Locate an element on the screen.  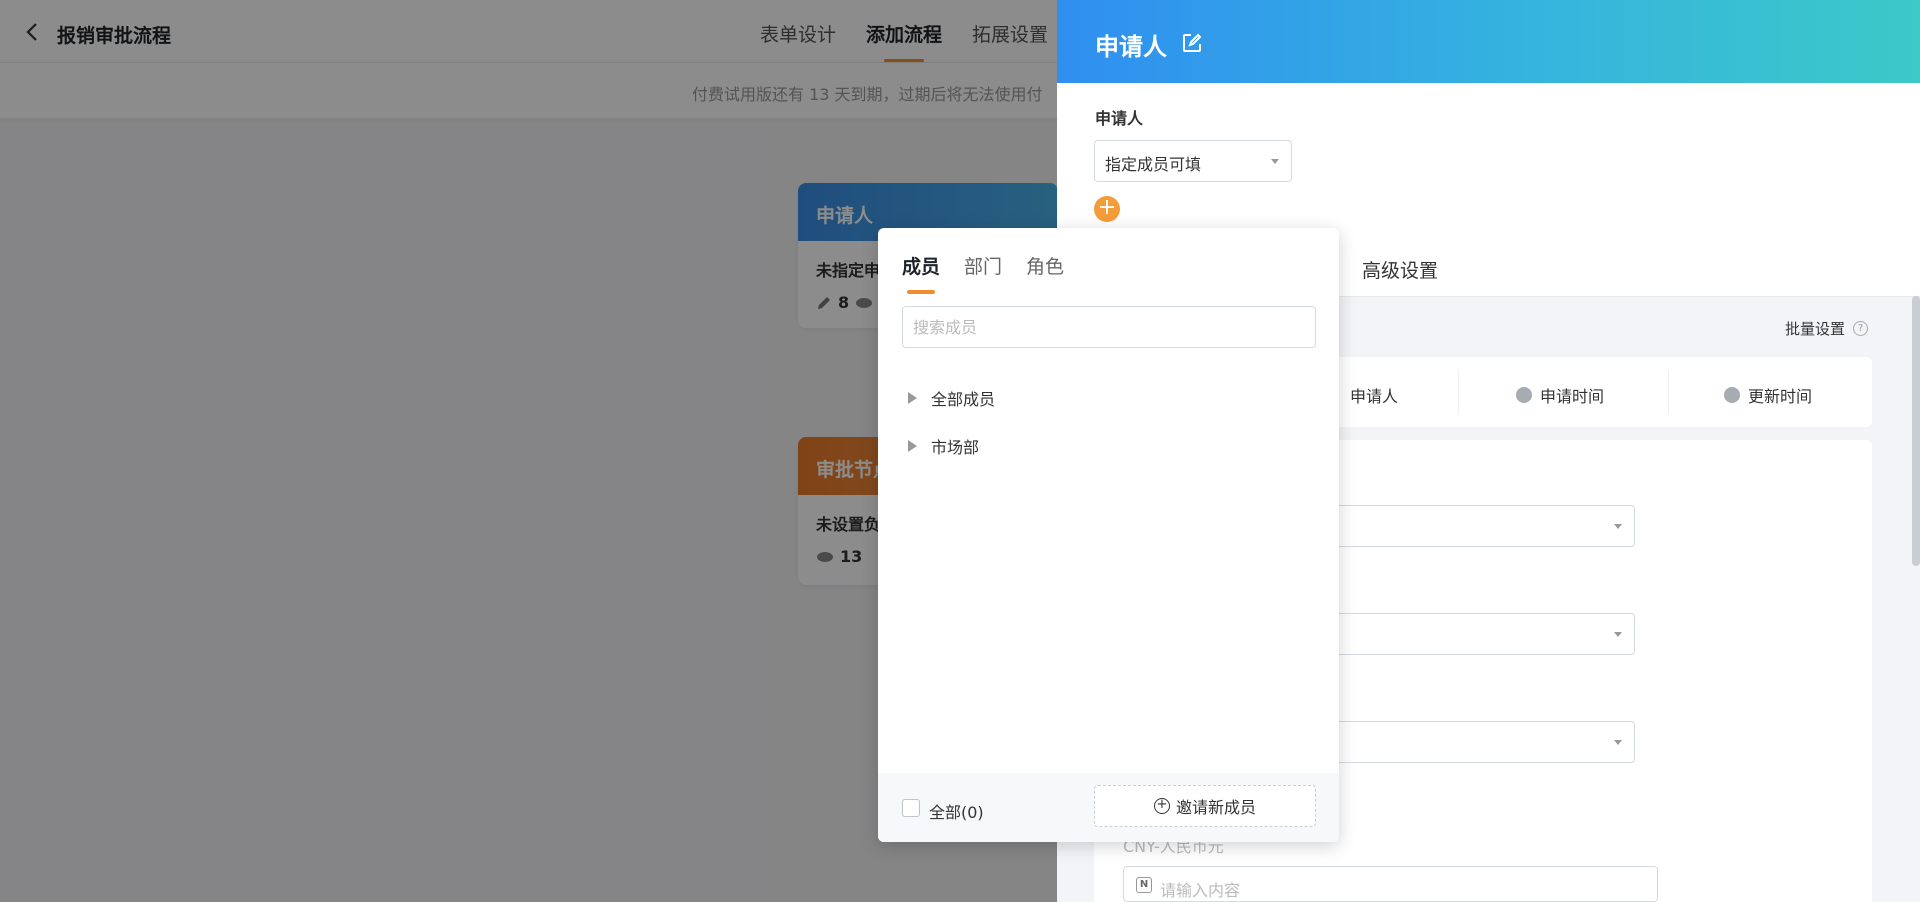
picker-tabs: 成员 部门 角色 is located at coordinates (983, 273).